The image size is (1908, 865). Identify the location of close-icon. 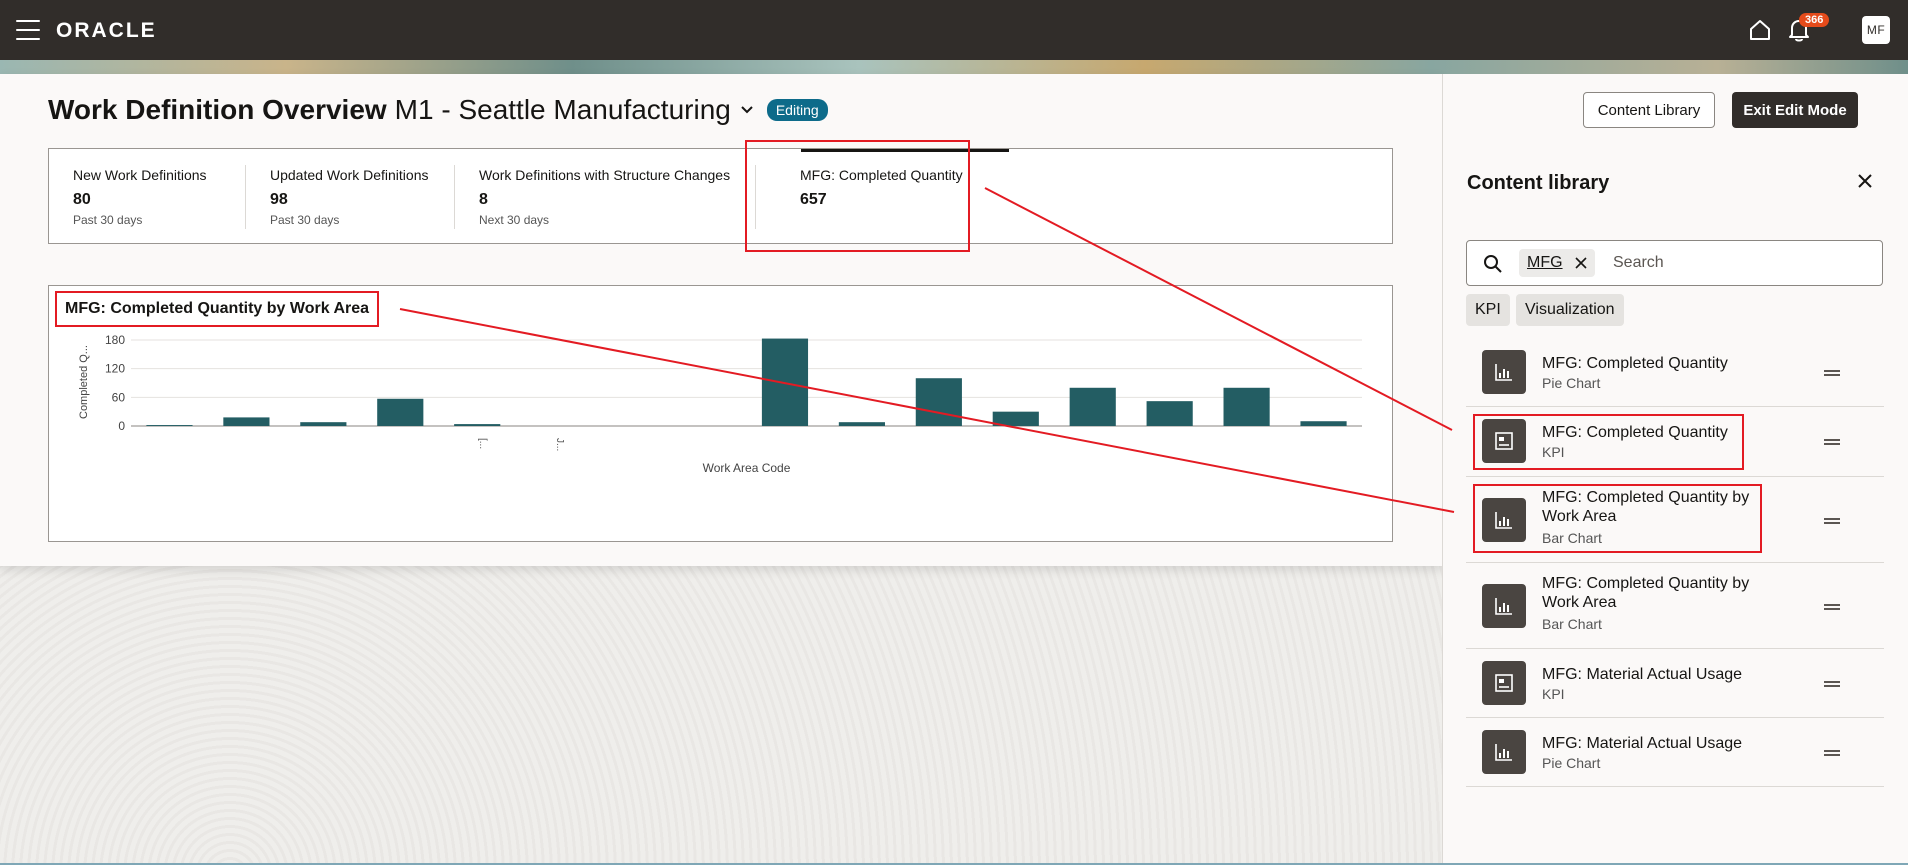
(1865, 181).